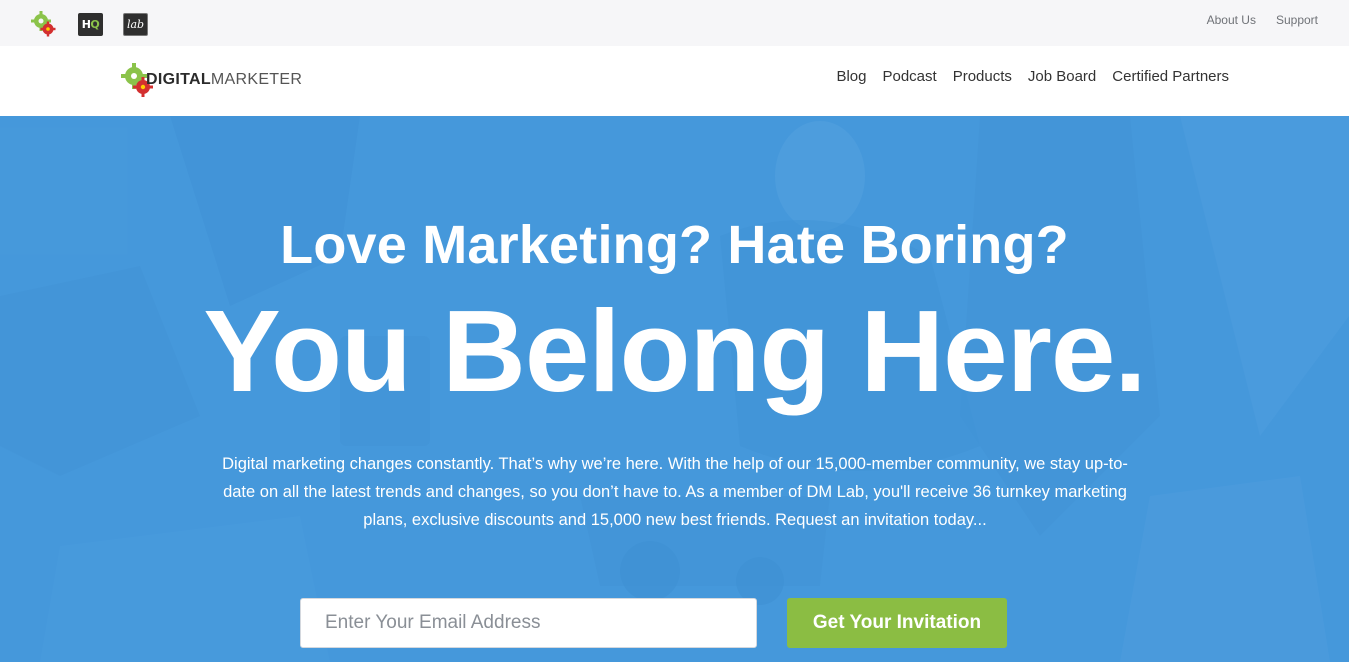 Image resolution: width=1349 pixels, height=662 pixels. I want to click on brand-switcher: HQ lab, so click(89, 24).